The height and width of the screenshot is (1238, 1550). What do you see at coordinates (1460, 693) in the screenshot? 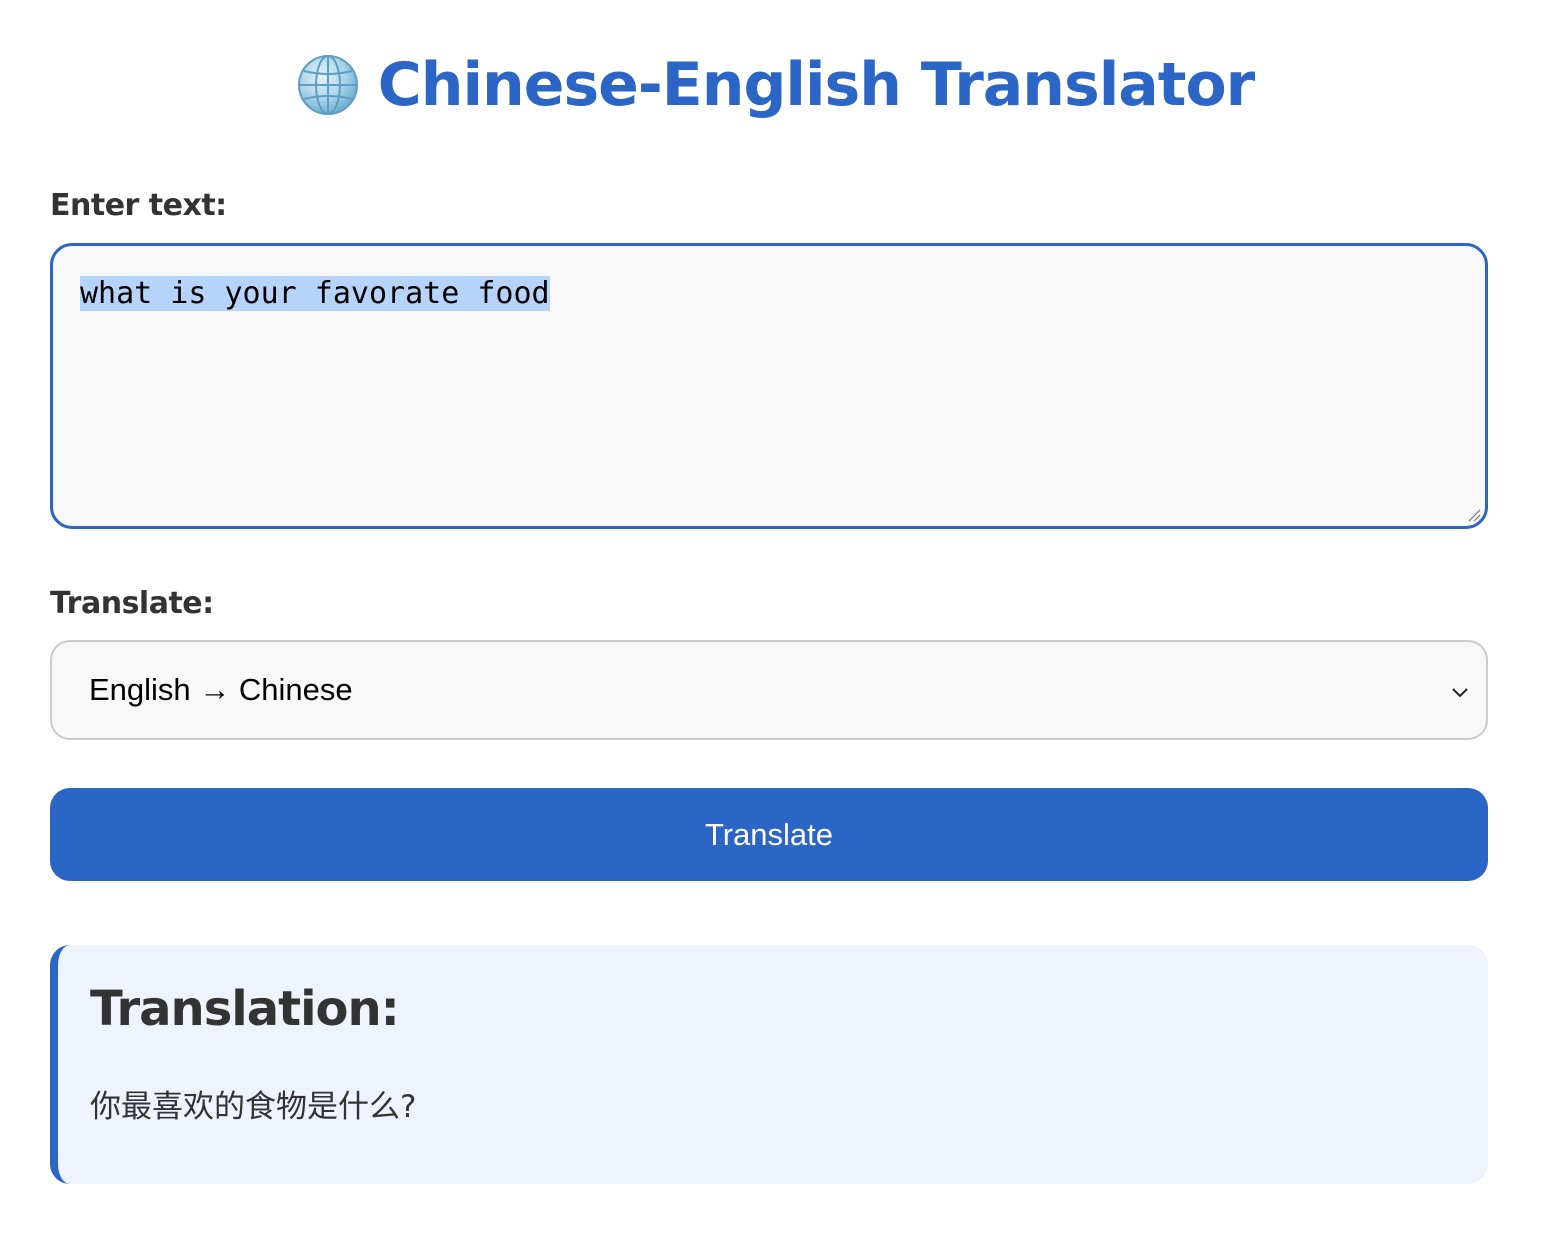
I see `chevron-down-icon` at bounding box center [1460, 693].